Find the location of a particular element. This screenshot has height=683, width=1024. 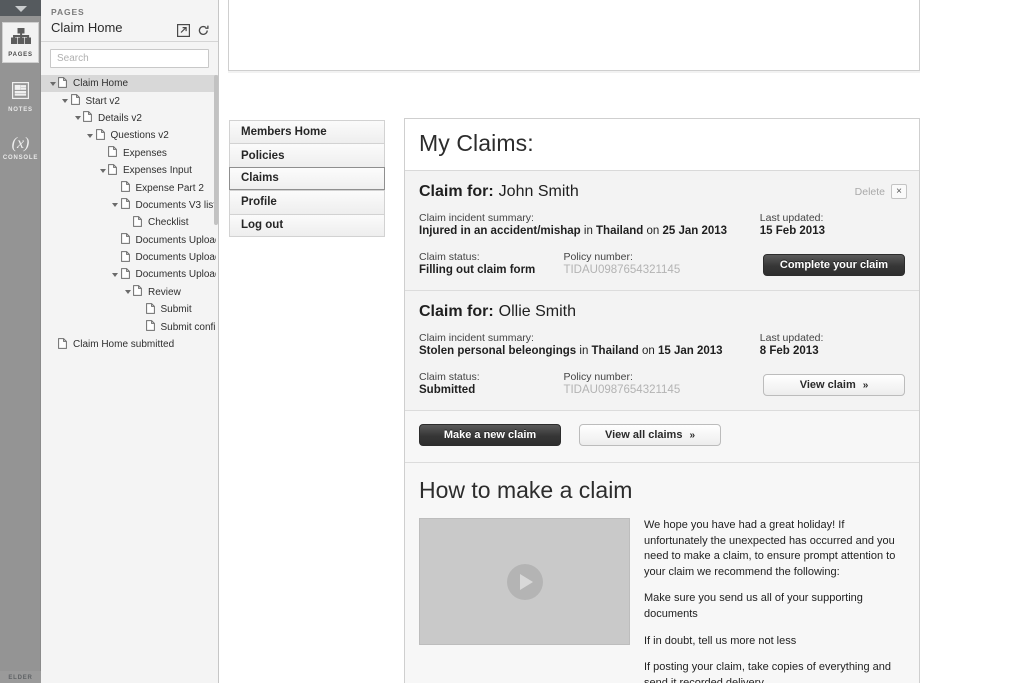

rail-item-pages: PAGES is located at coordinates (20, 42).